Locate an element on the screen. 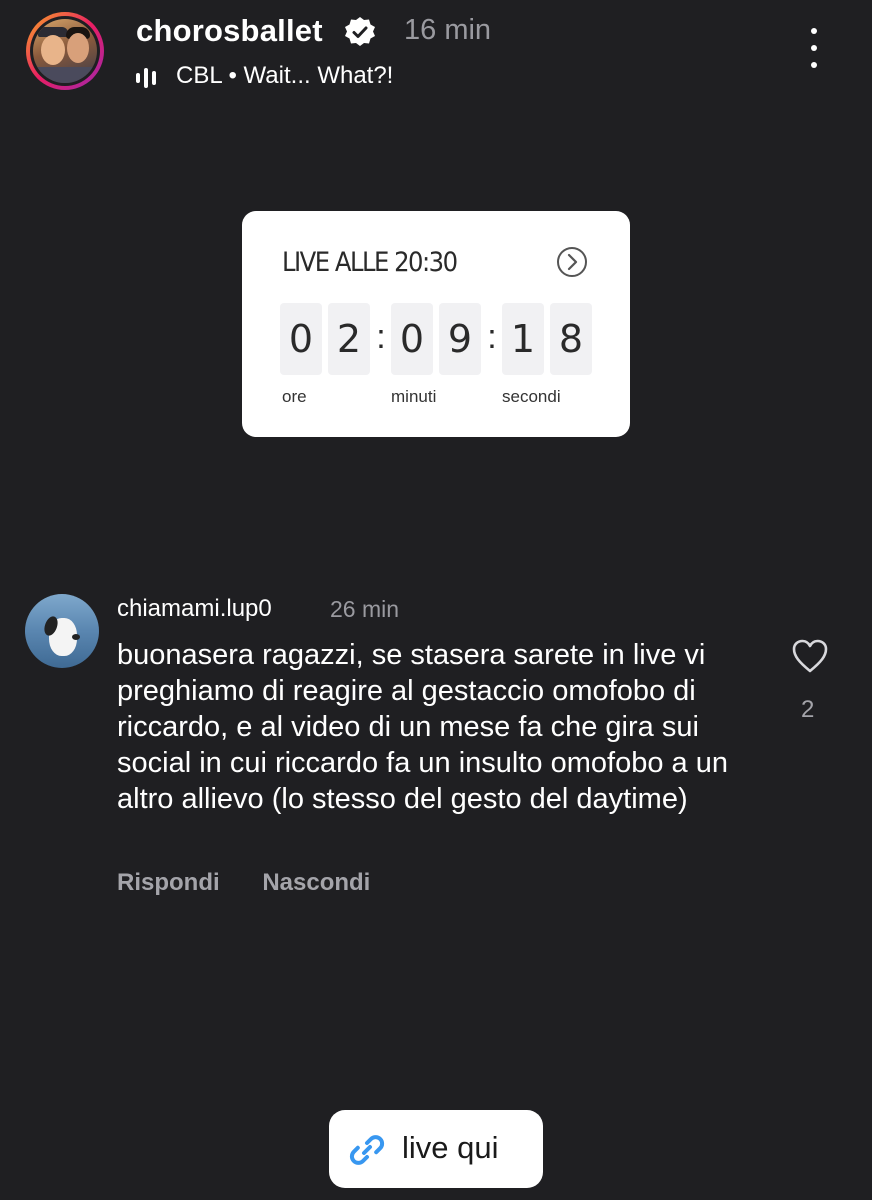 The width and height of the screenshot is (872, 1200). audio-track-label: CBL • Wait... What?! is located at coordinates (284, 76).